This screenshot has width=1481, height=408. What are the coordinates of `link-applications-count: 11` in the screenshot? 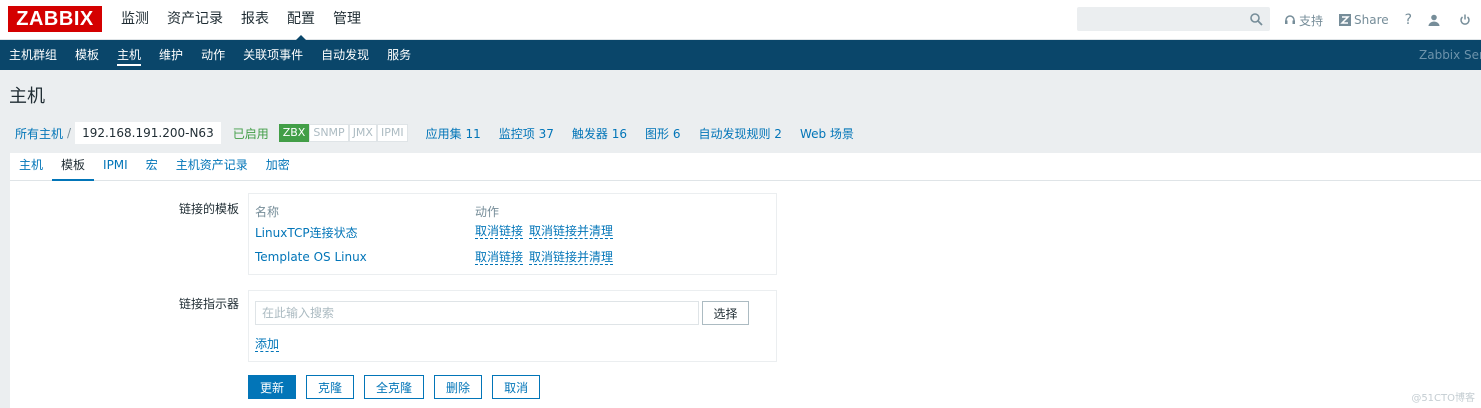 It's located at (473, 133).